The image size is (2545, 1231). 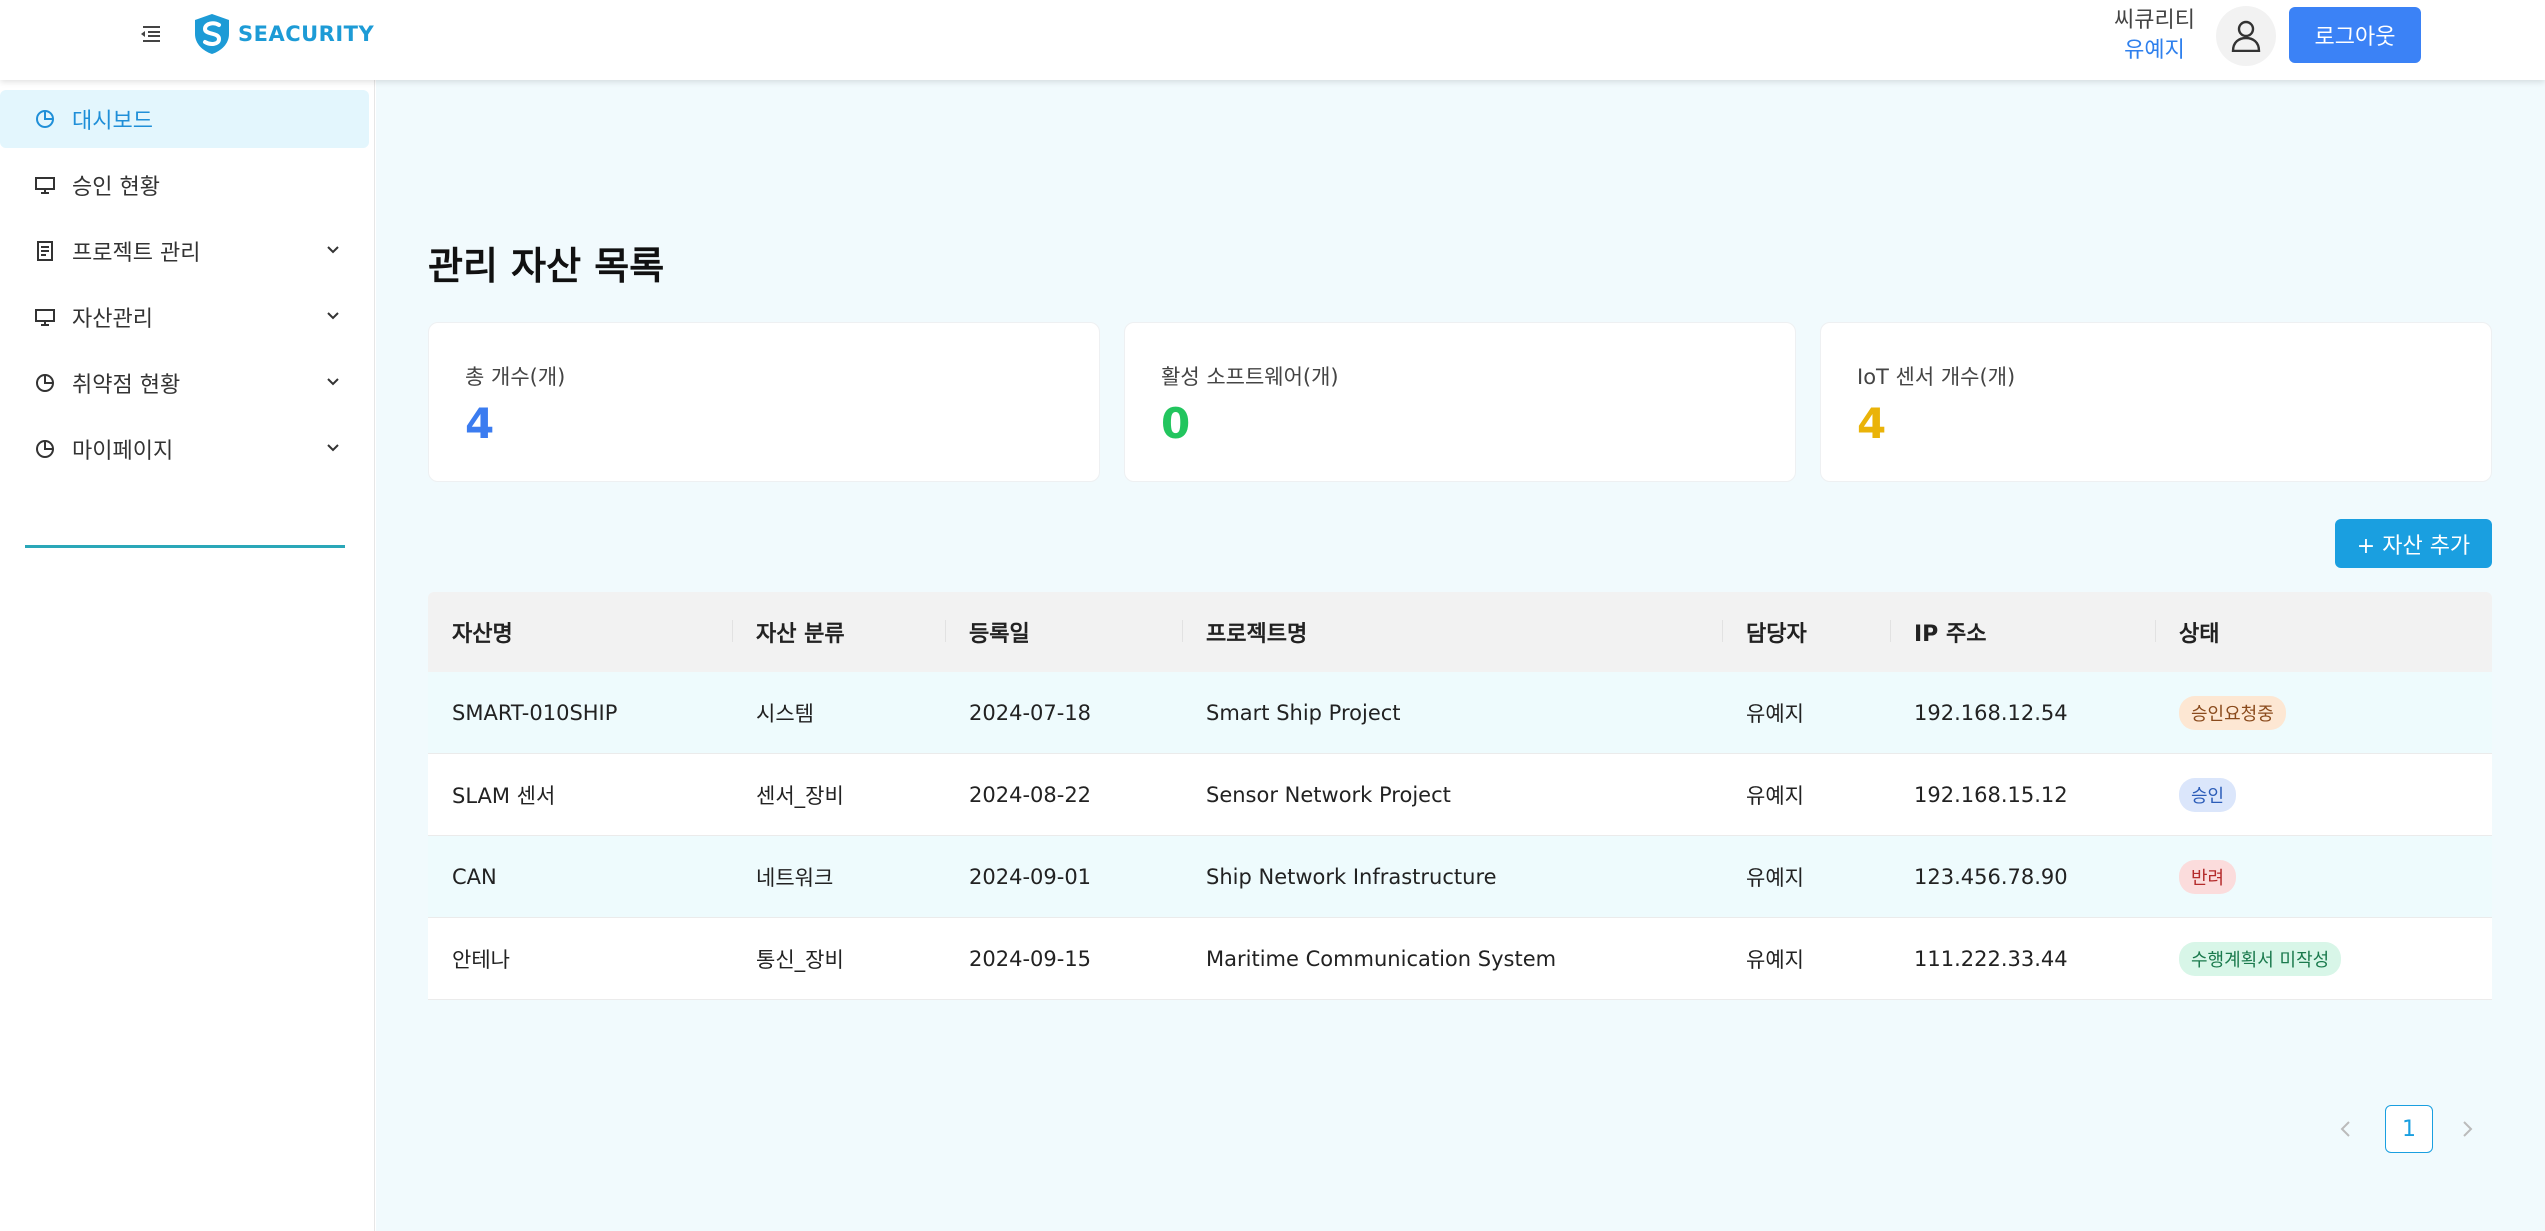 I want to click on card-value: 0, so click(x=1176, y=423).